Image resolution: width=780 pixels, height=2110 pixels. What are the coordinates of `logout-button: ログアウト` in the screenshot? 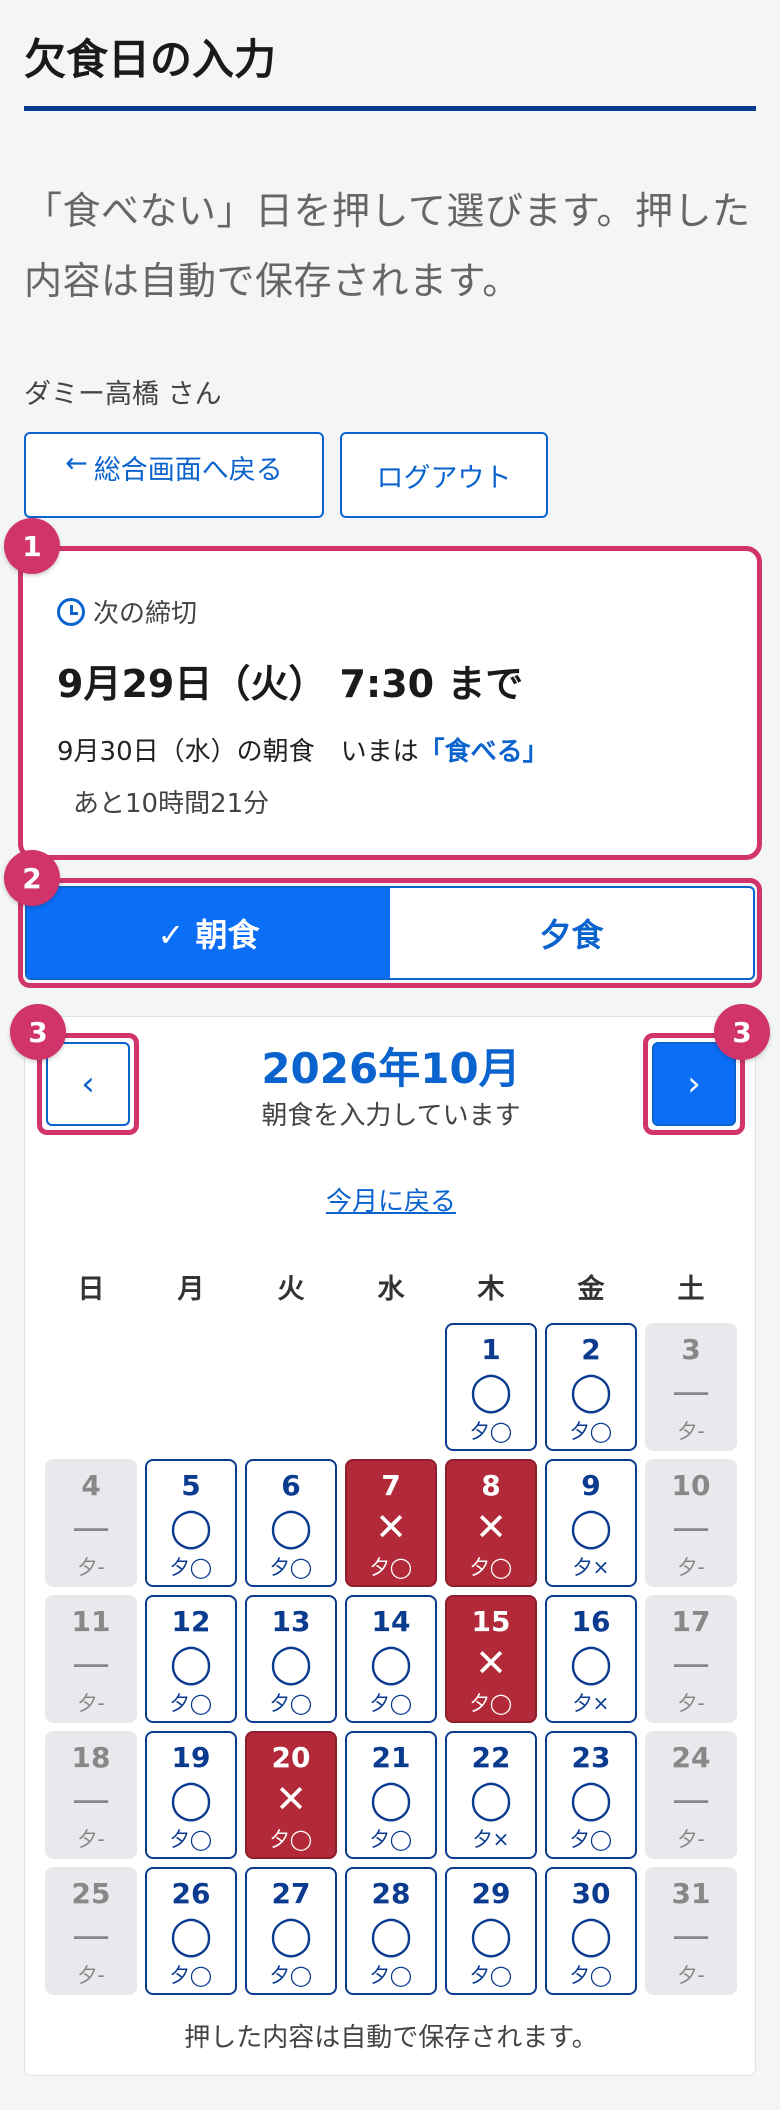 It's located at (444, 475).